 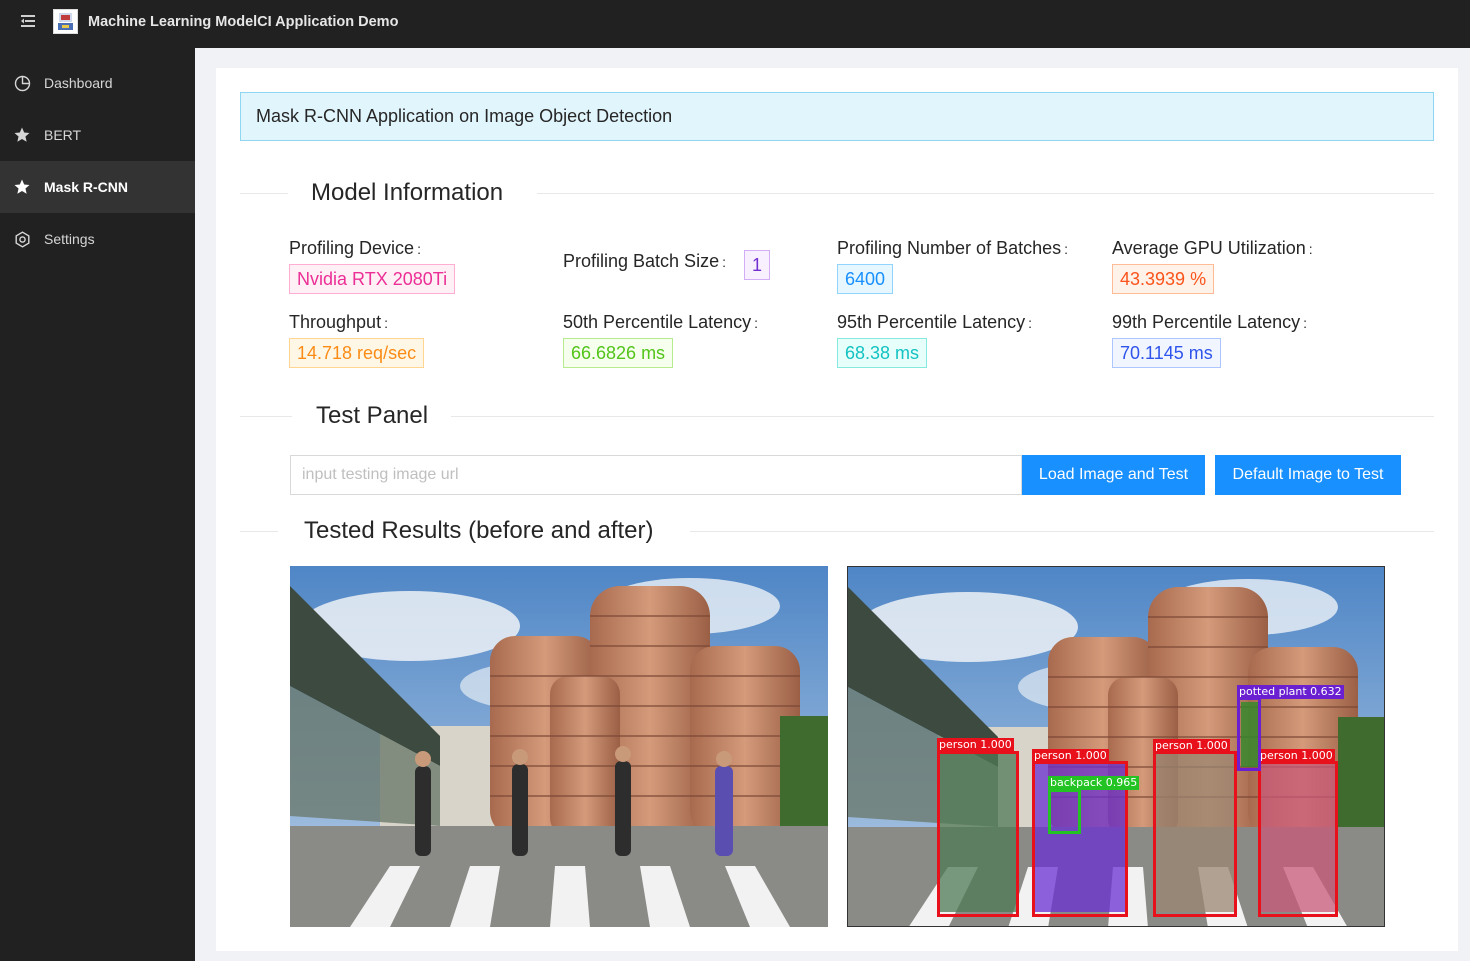 What do you see at coordinates (78, 83) in the screenshot?
I see `sidebar-item-label: Dashboard` at bounding box center [78, 83].